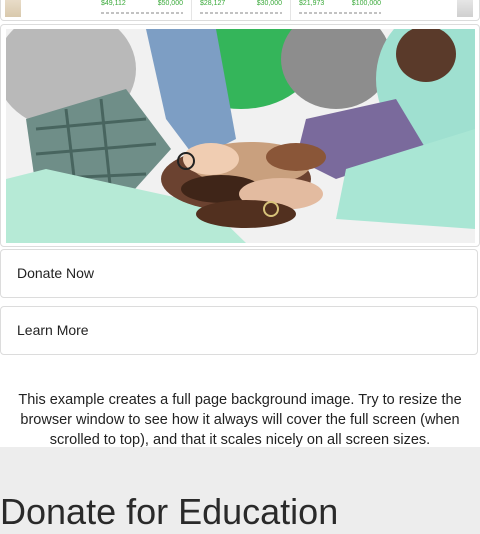 This screenshot has width=480, height=534. I want to click on campaign-raised-amount: $49,112, so click(113, 3).